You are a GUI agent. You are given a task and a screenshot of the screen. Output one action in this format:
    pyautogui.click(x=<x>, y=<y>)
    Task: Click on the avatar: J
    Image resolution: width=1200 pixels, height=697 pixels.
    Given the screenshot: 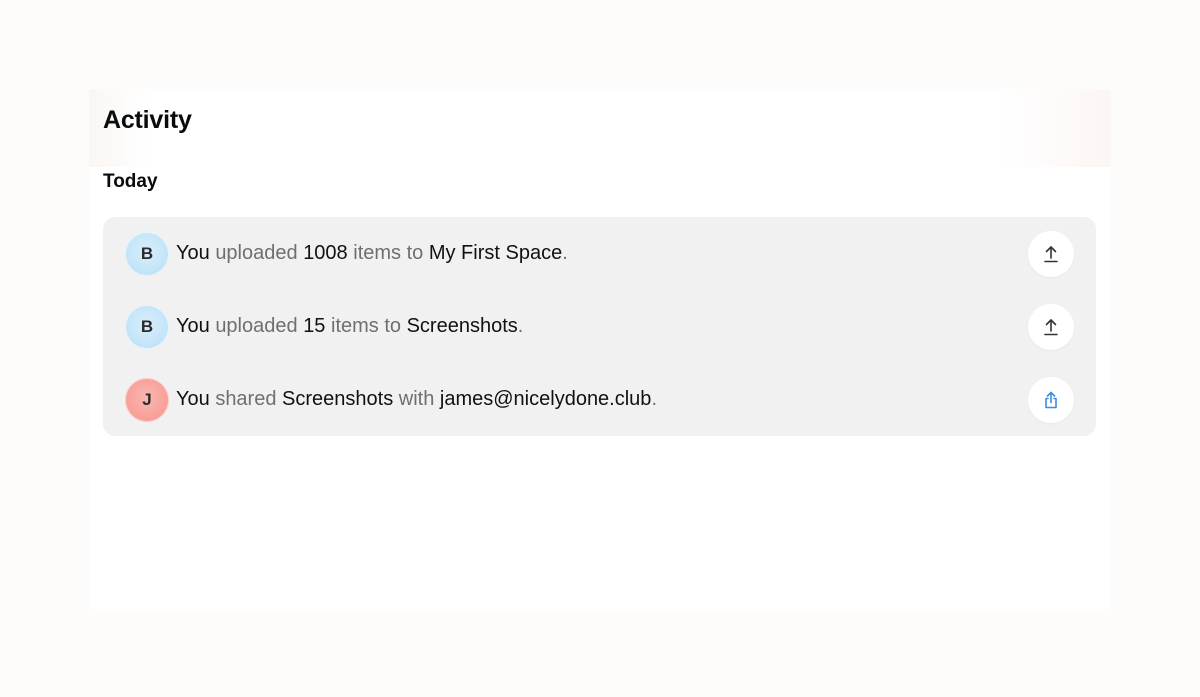 What is the action you would take?
    pyautogui.click(x=147, y=399)
    